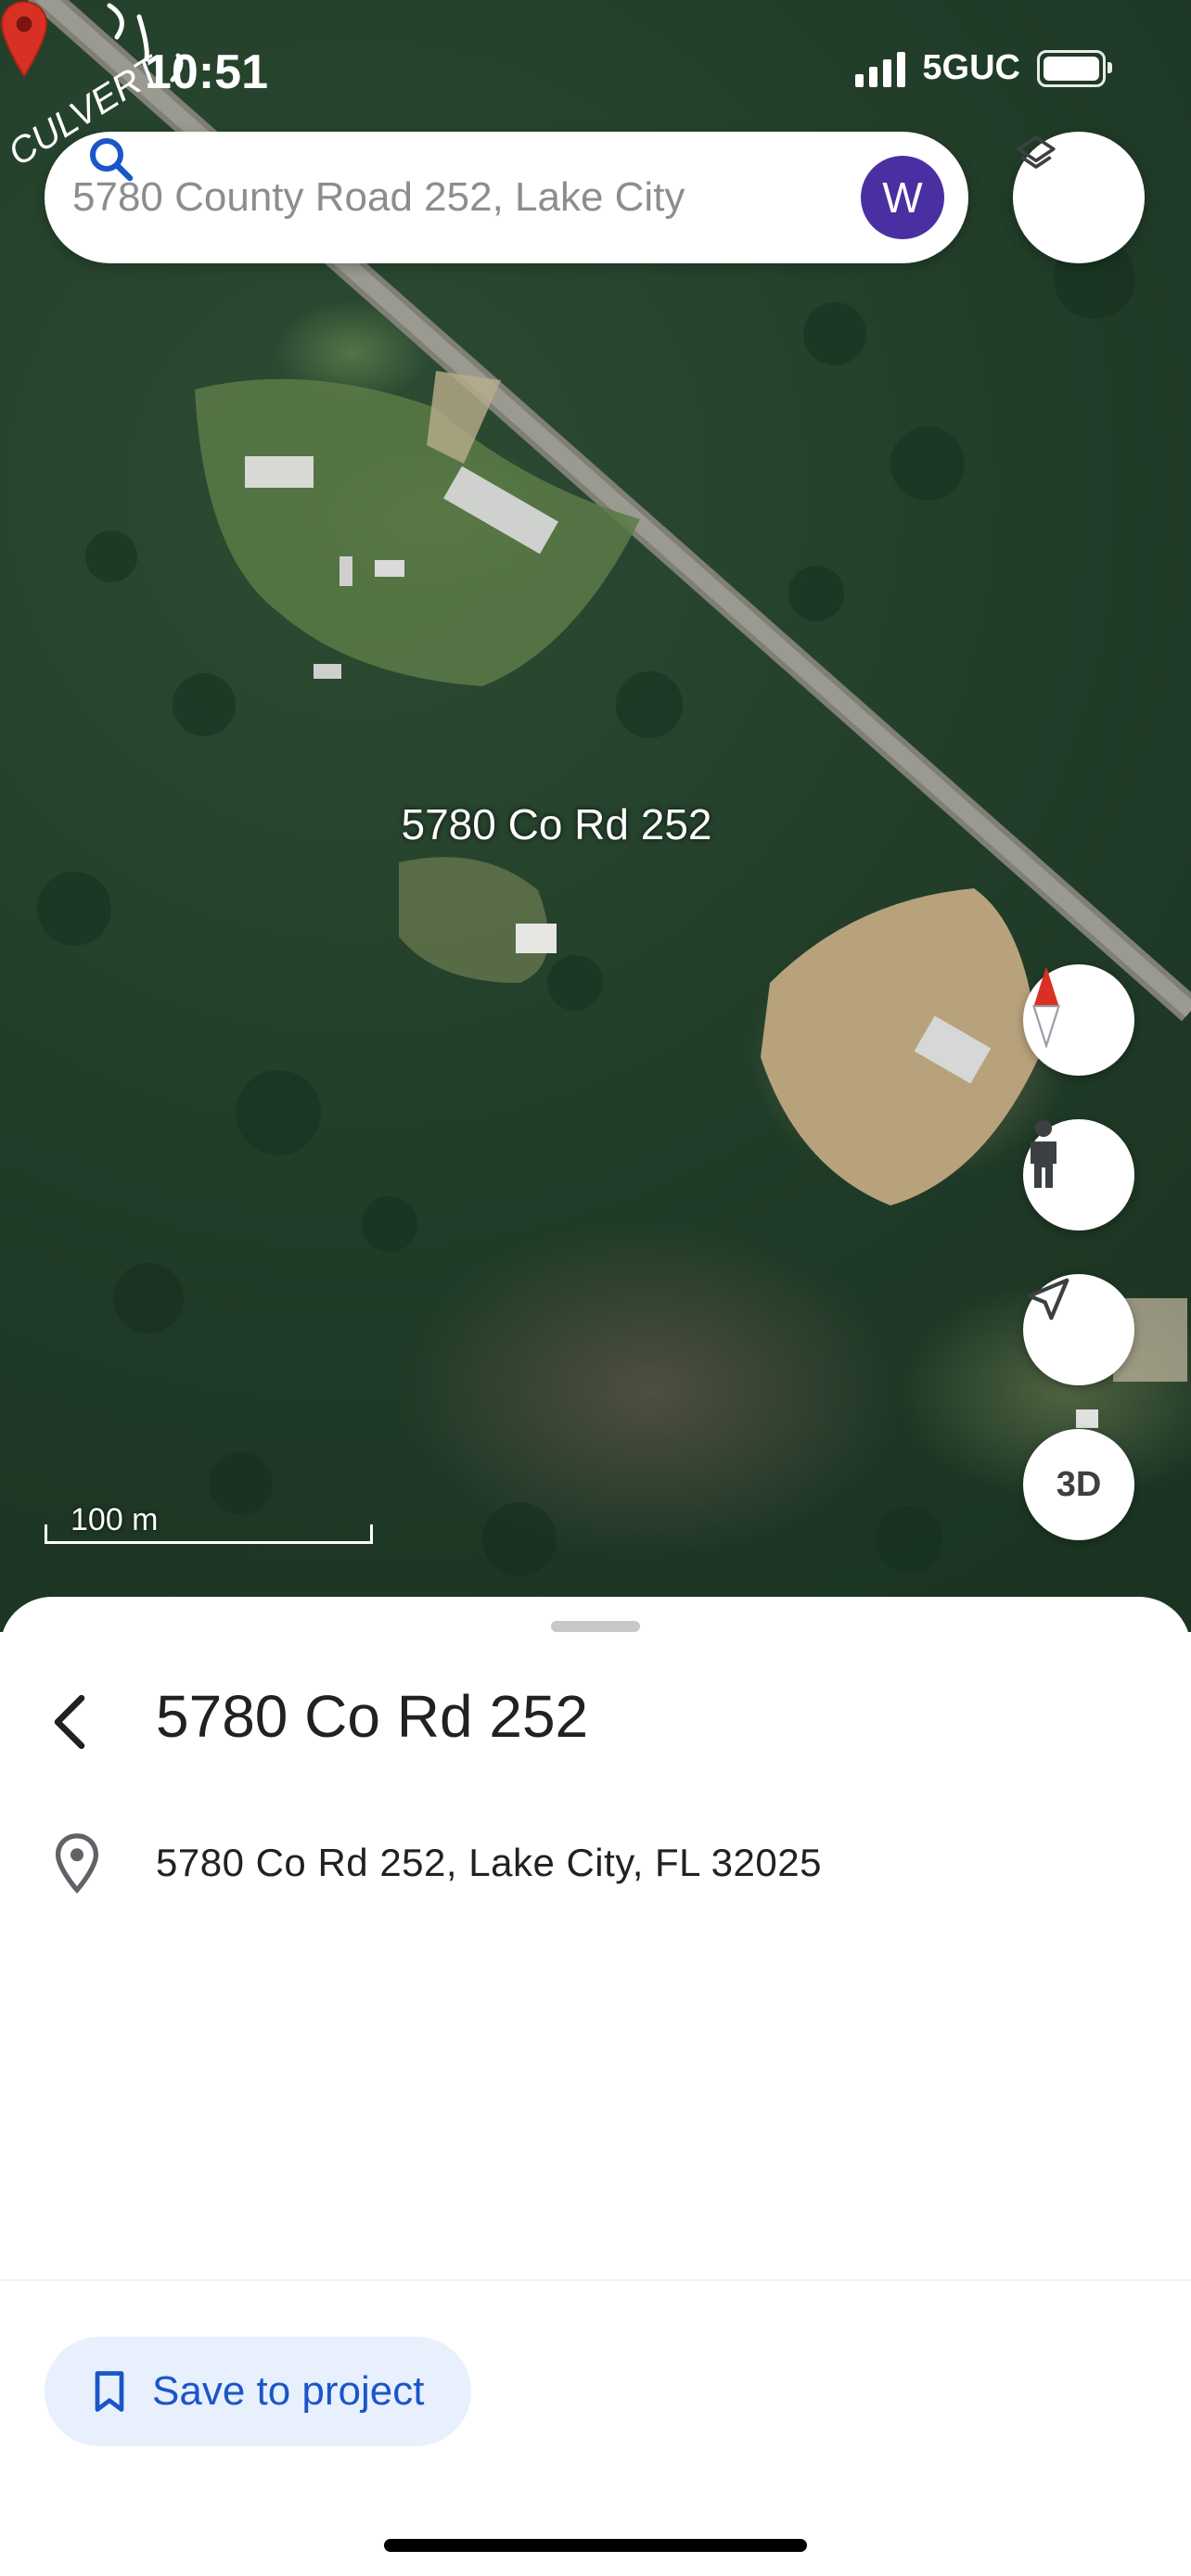  I want to click on 3d-button: 3D, so click(1078, 1485).